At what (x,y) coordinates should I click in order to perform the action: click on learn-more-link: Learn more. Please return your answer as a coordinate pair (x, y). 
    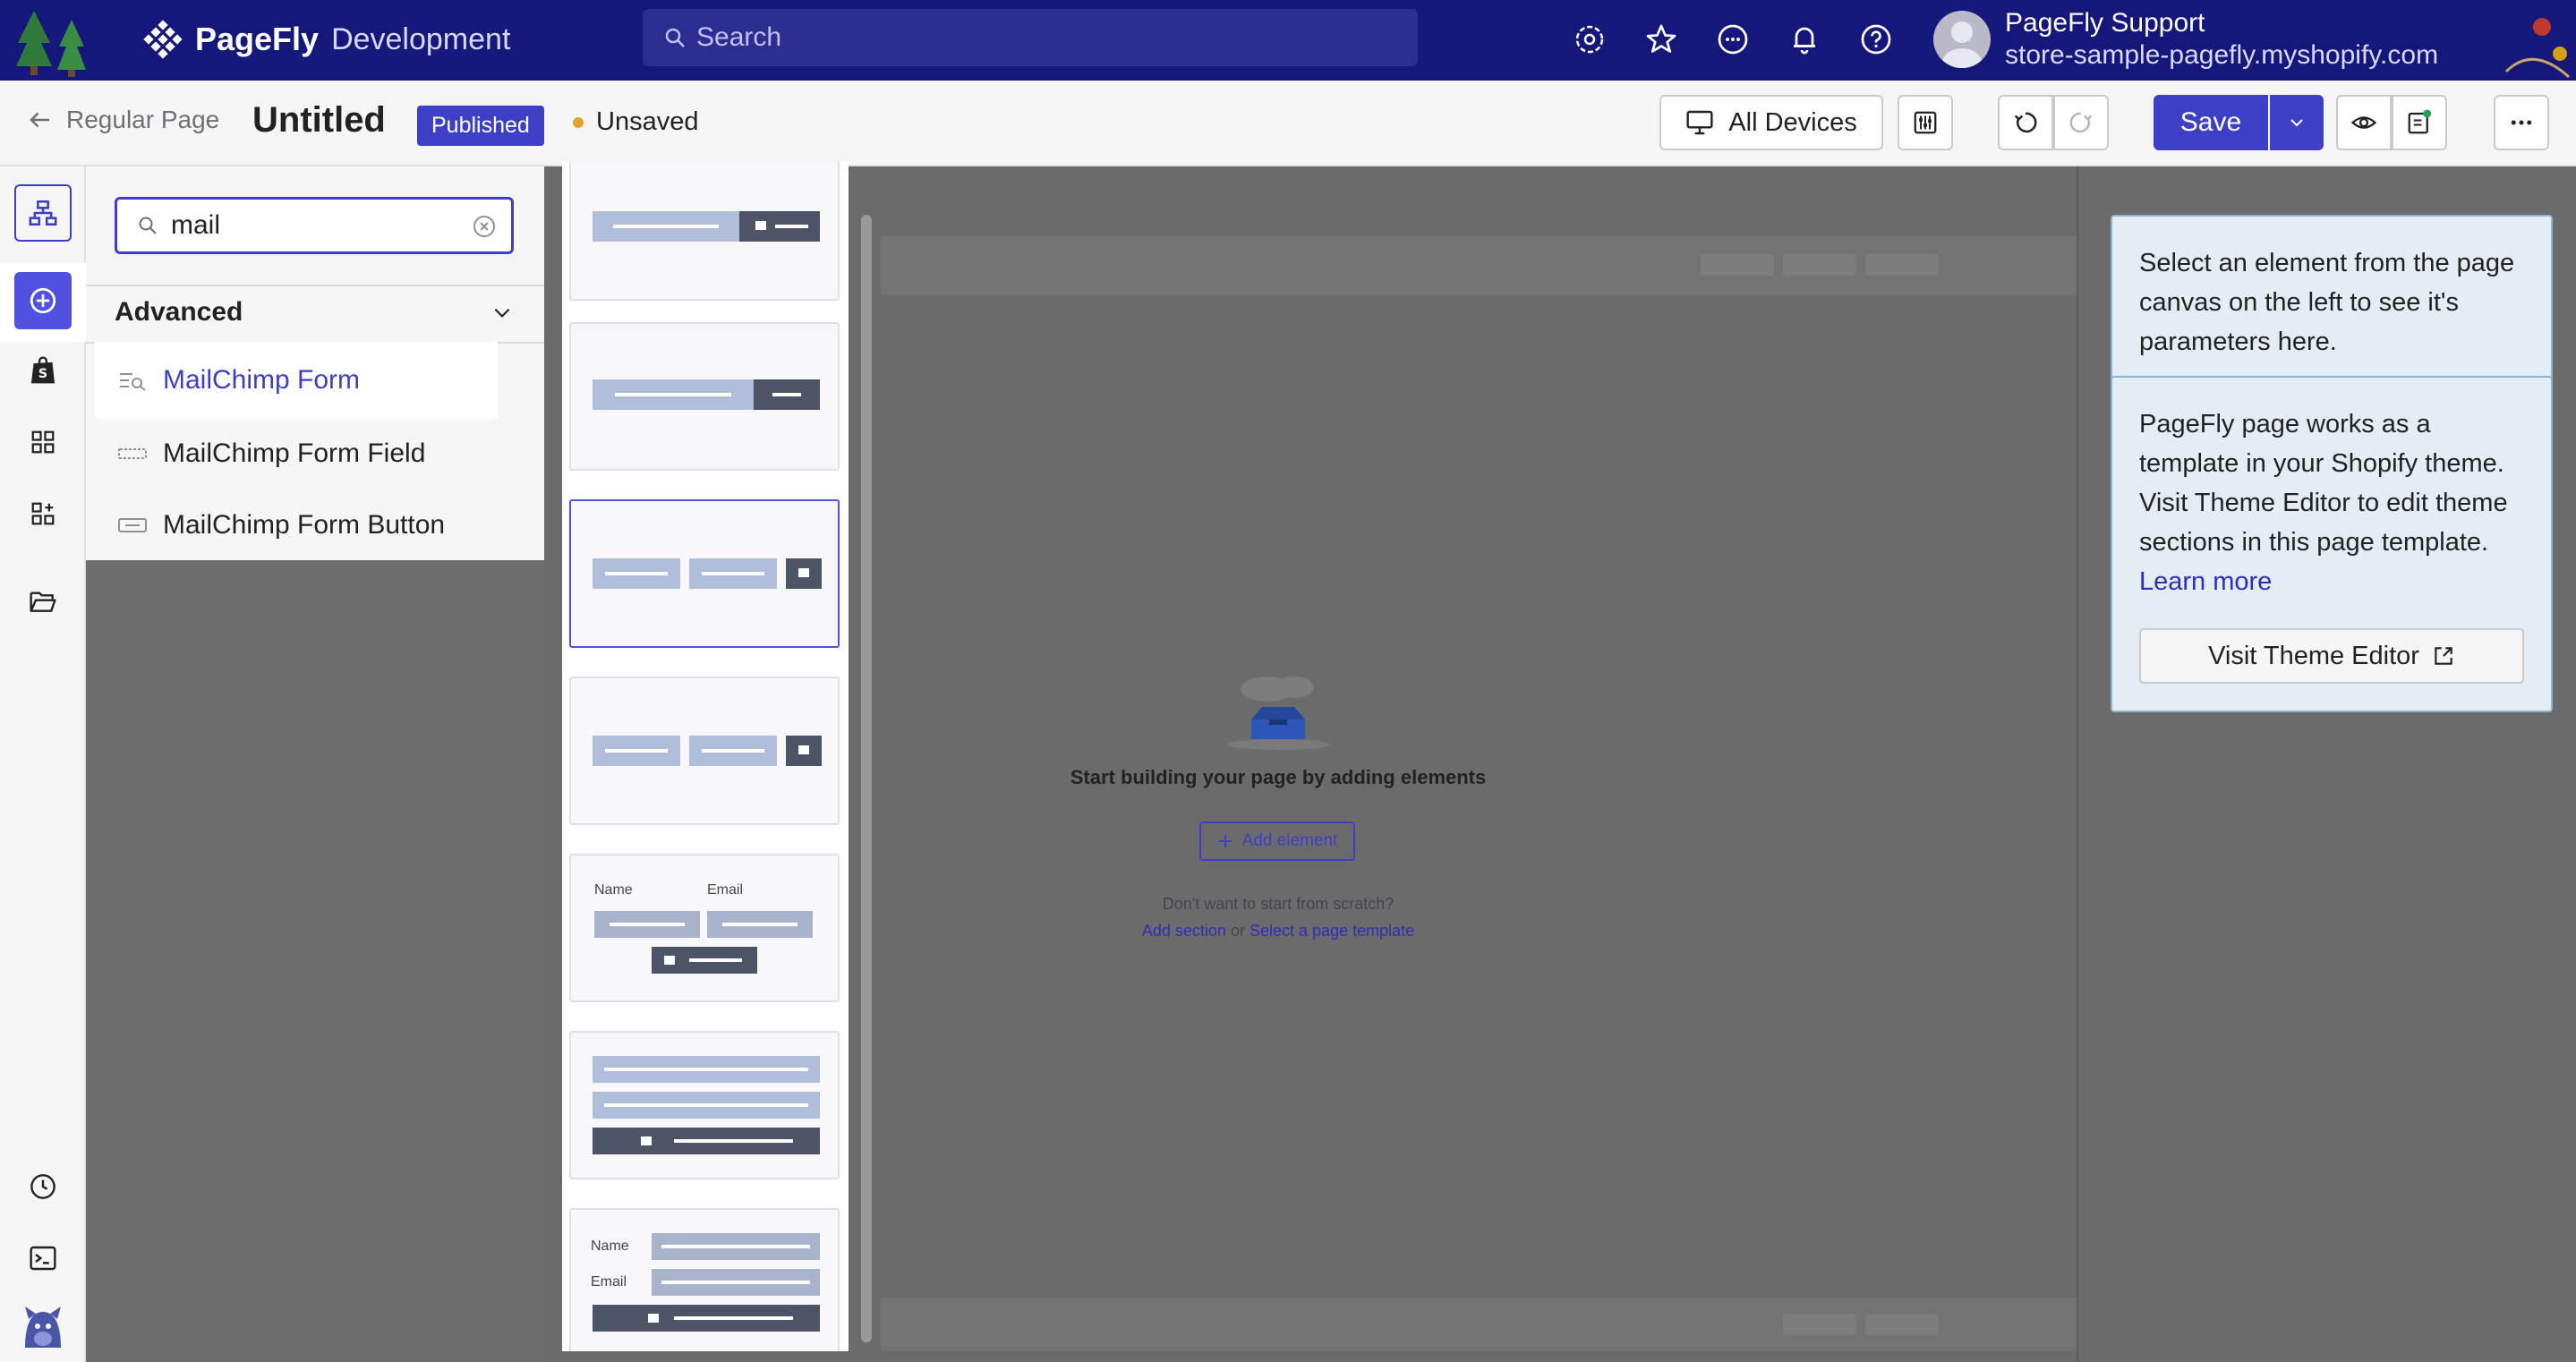
    Looking at the image, I should click on (2331, 581).